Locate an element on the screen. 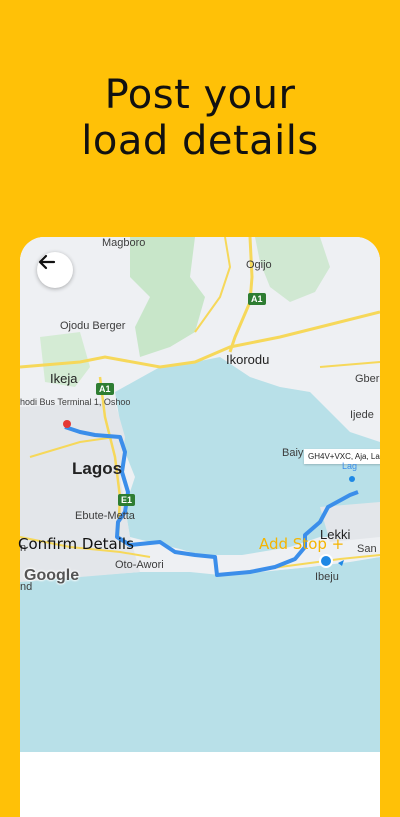 The height and width of the screenshot is (817, 400). bottom-bar is located at coordinates (200, 784).